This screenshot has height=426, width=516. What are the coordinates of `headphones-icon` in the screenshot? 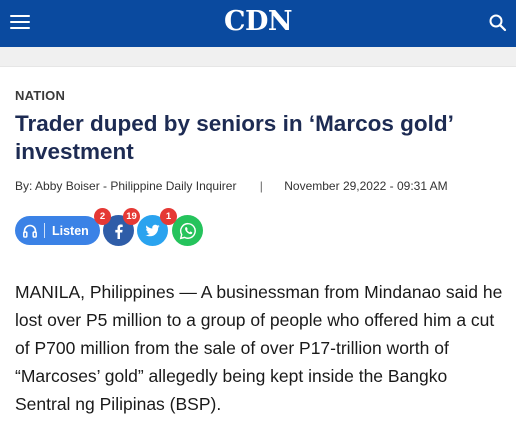 It's located at (30, 231).